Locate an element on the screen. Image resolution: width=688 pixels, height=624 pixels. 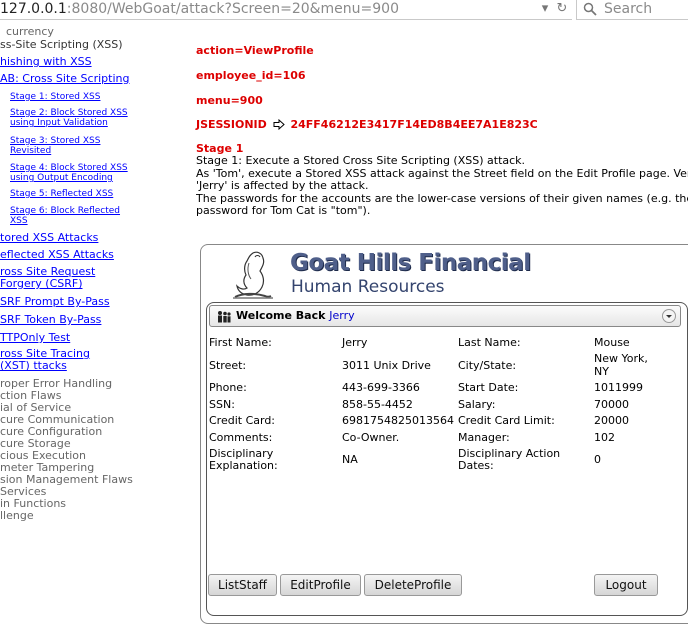
welcome-user-name: Jerry is located at coordinates (341, 315).